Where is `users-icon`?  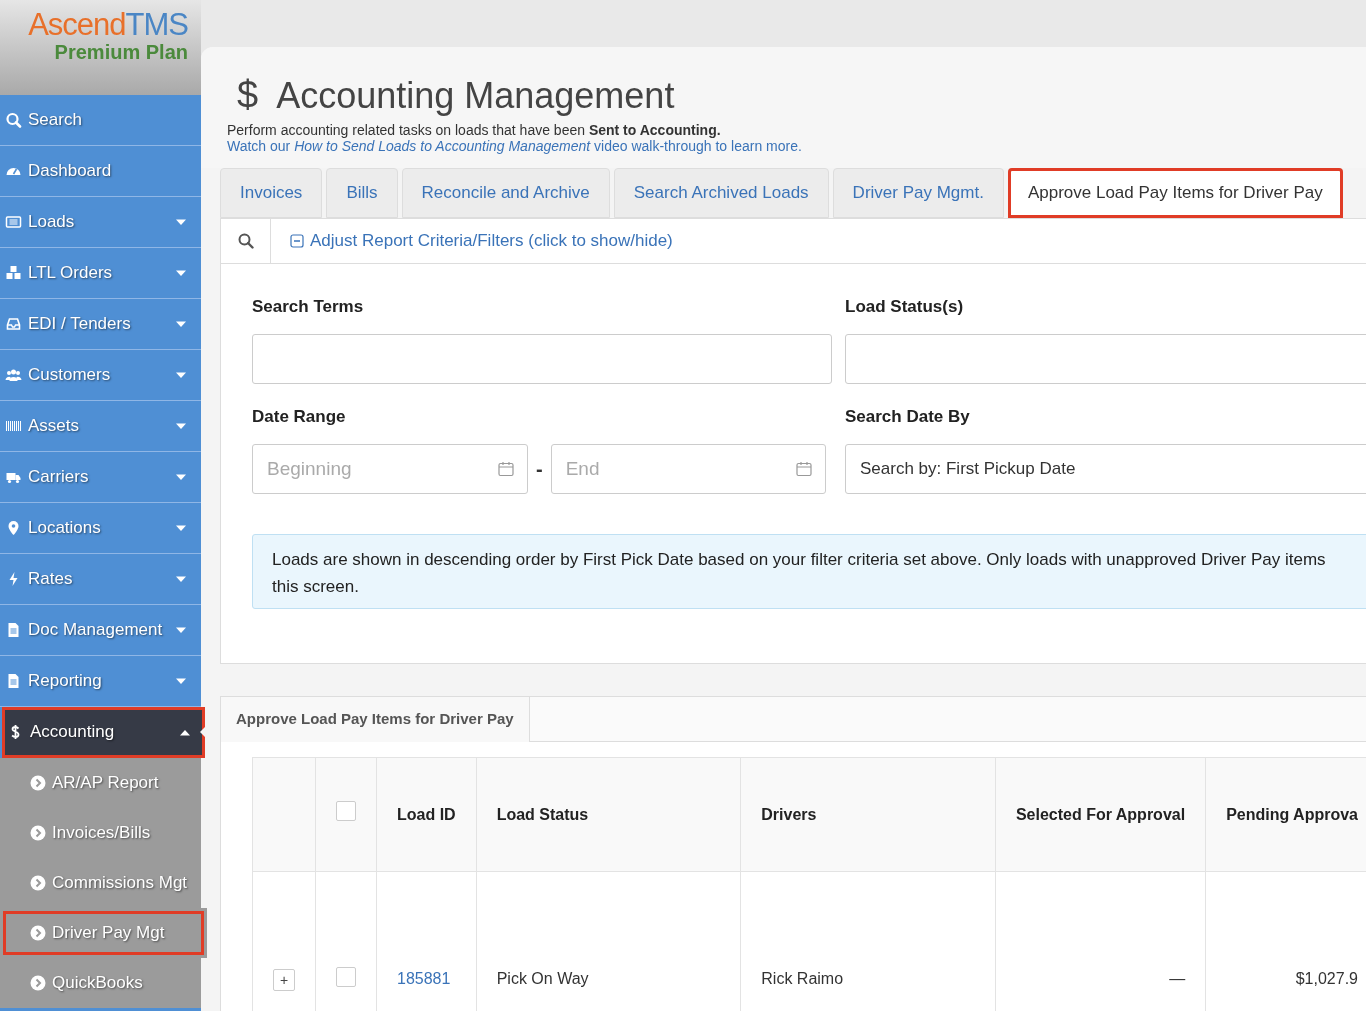
users-icon is located at coordinates (13, 375).